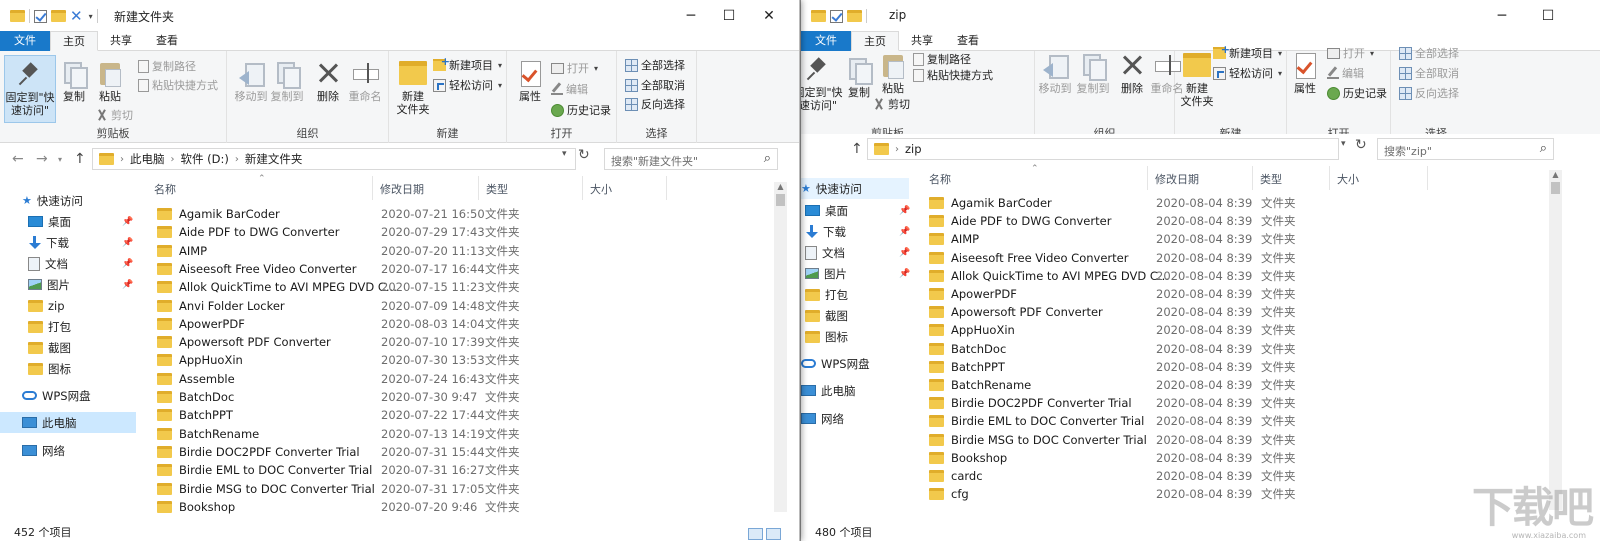  Describe the element at coordinates (74, 41) in the screenshot. I see `tab-home: 主页` at that location.